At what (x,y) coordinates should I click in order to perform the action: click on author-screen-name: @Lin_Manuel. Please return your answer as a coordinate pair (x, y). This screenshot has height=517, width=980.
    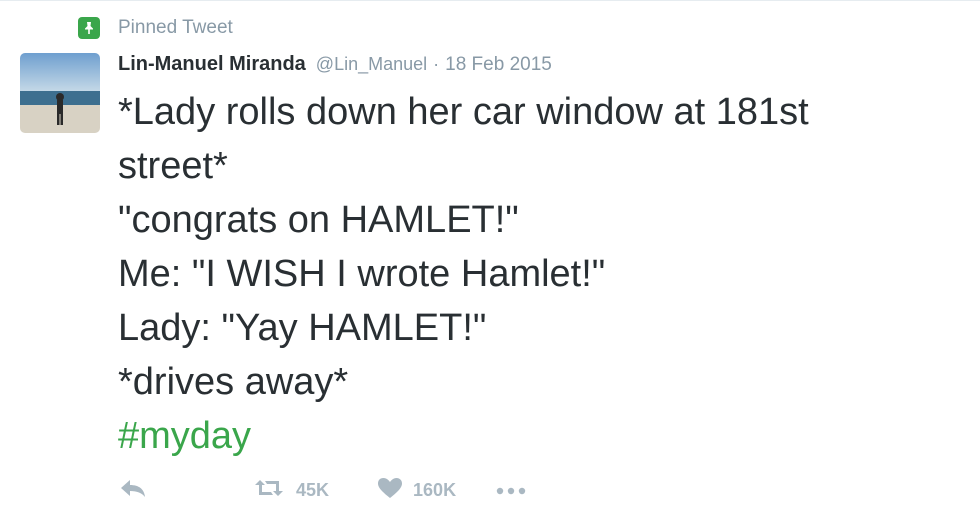
    Looking at the image, I should click on (371, 64).